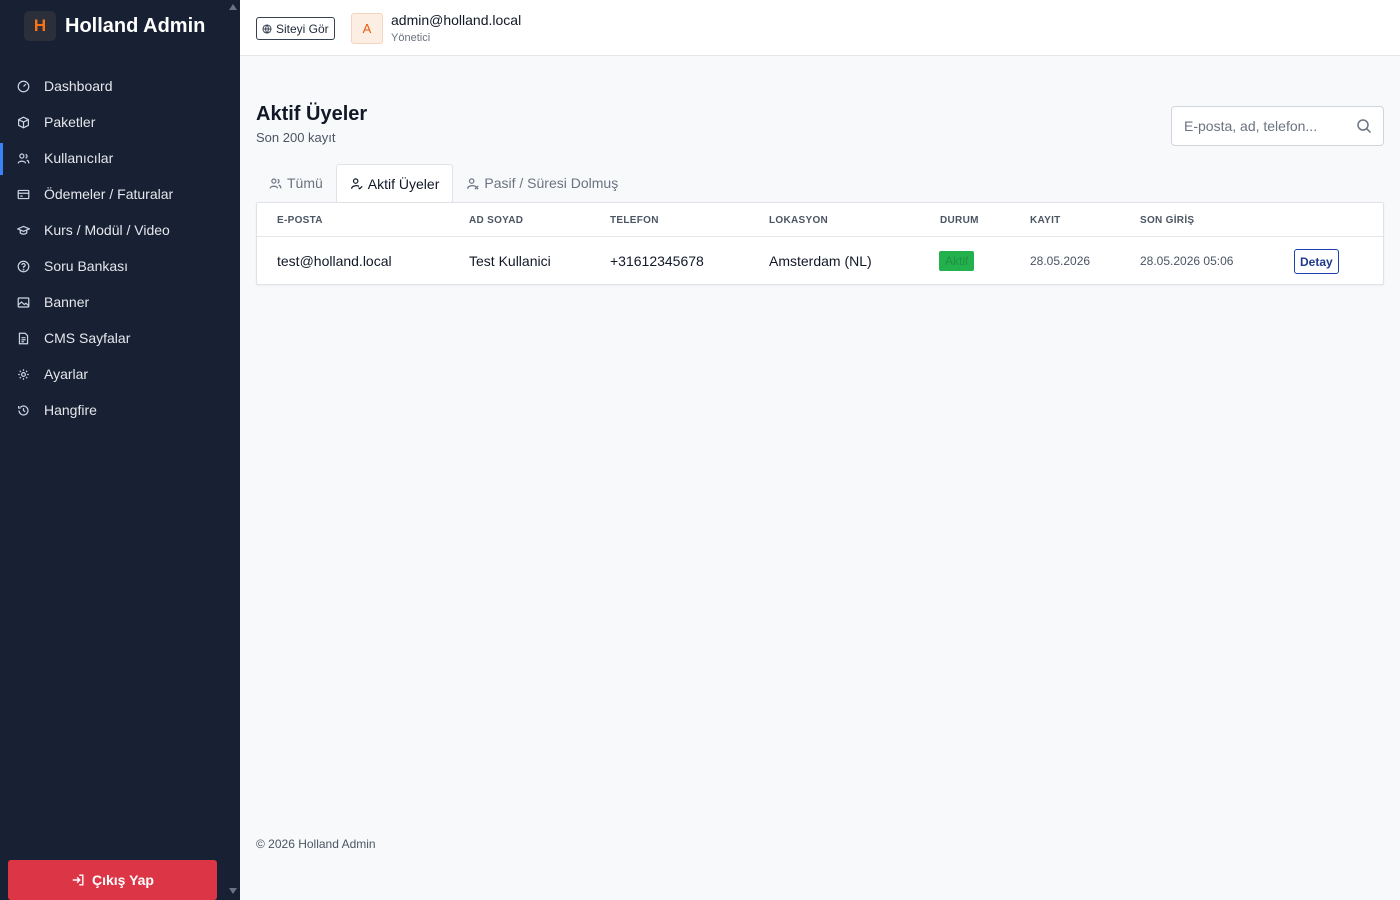 This screenshot has height=900, width=1400. Describe the element at coordinates (1060, 261) in the screenshot. I see `cell-registered: 28.05.2026` at that location.